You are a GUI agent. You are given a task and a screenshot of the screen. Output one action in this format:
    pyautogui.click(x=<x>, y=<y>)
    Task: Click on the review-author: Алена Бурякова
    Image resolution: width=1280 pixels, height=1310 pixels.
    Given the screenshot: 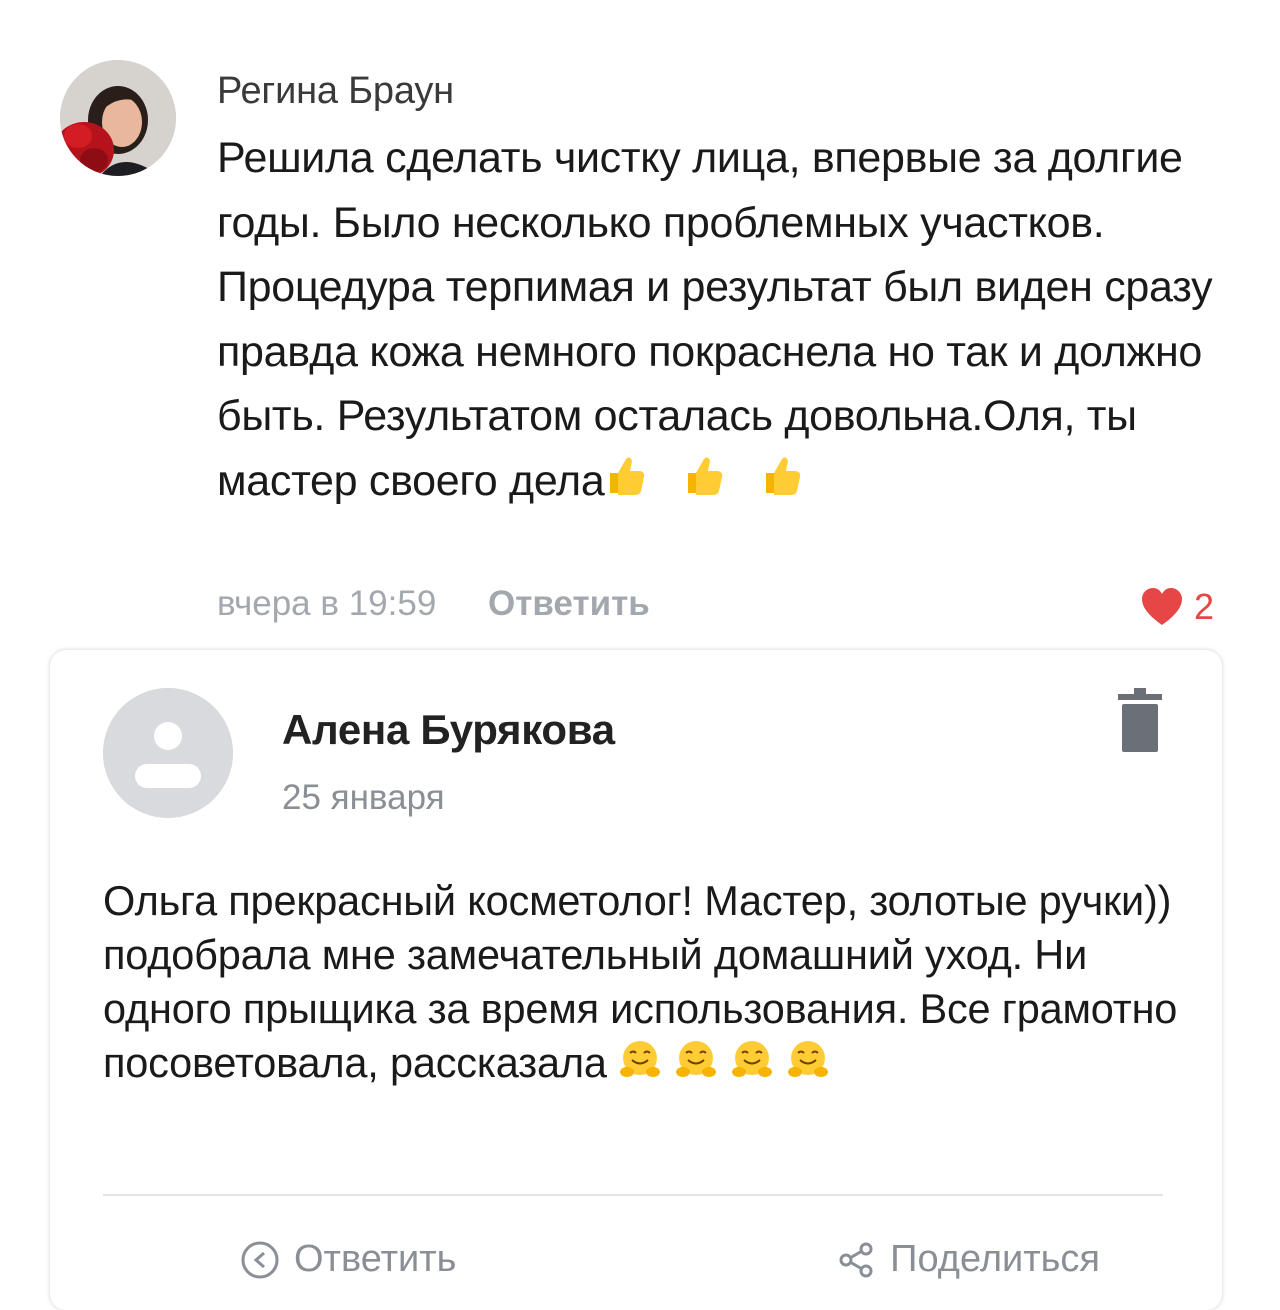 What is the action you would take?
    pyautogui.click(x=448, y=730)
    